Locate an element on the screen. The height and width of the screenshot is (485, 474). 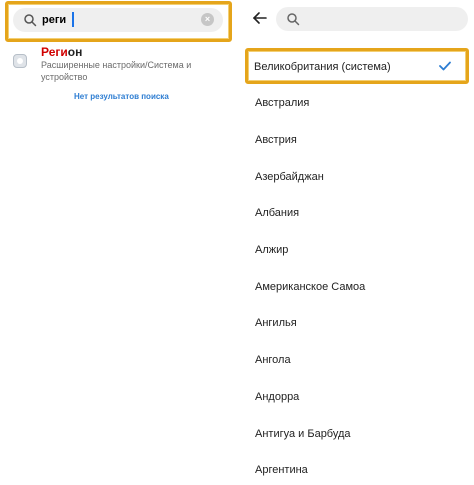
region-item-selected: Великобритания (система) is located at coordinates (355, 66).